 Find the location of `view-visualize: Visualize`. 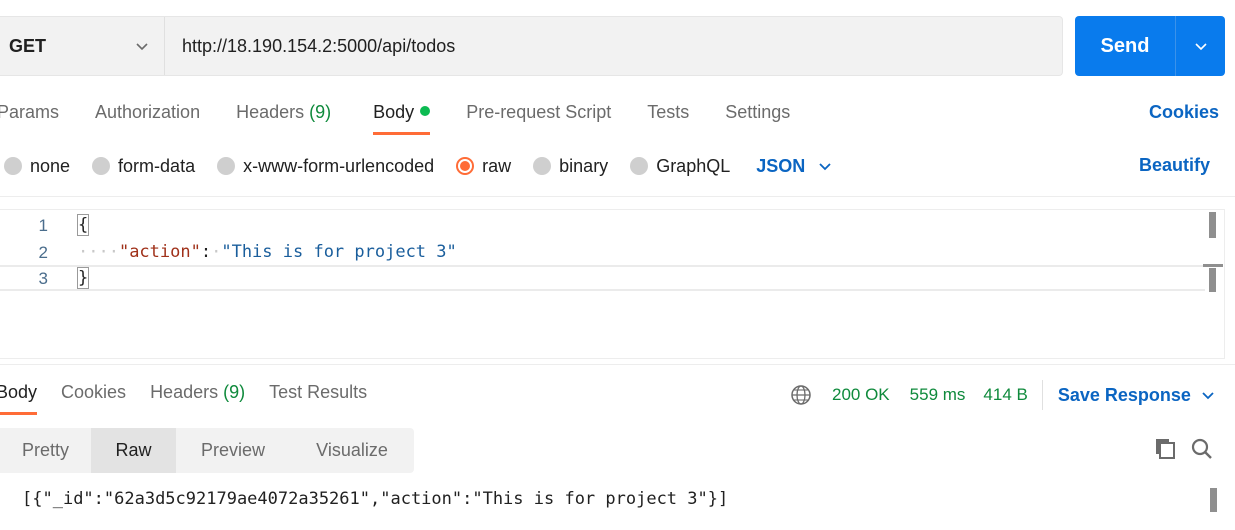

view-visualize: Visualize is located at coordinates (352, 450).